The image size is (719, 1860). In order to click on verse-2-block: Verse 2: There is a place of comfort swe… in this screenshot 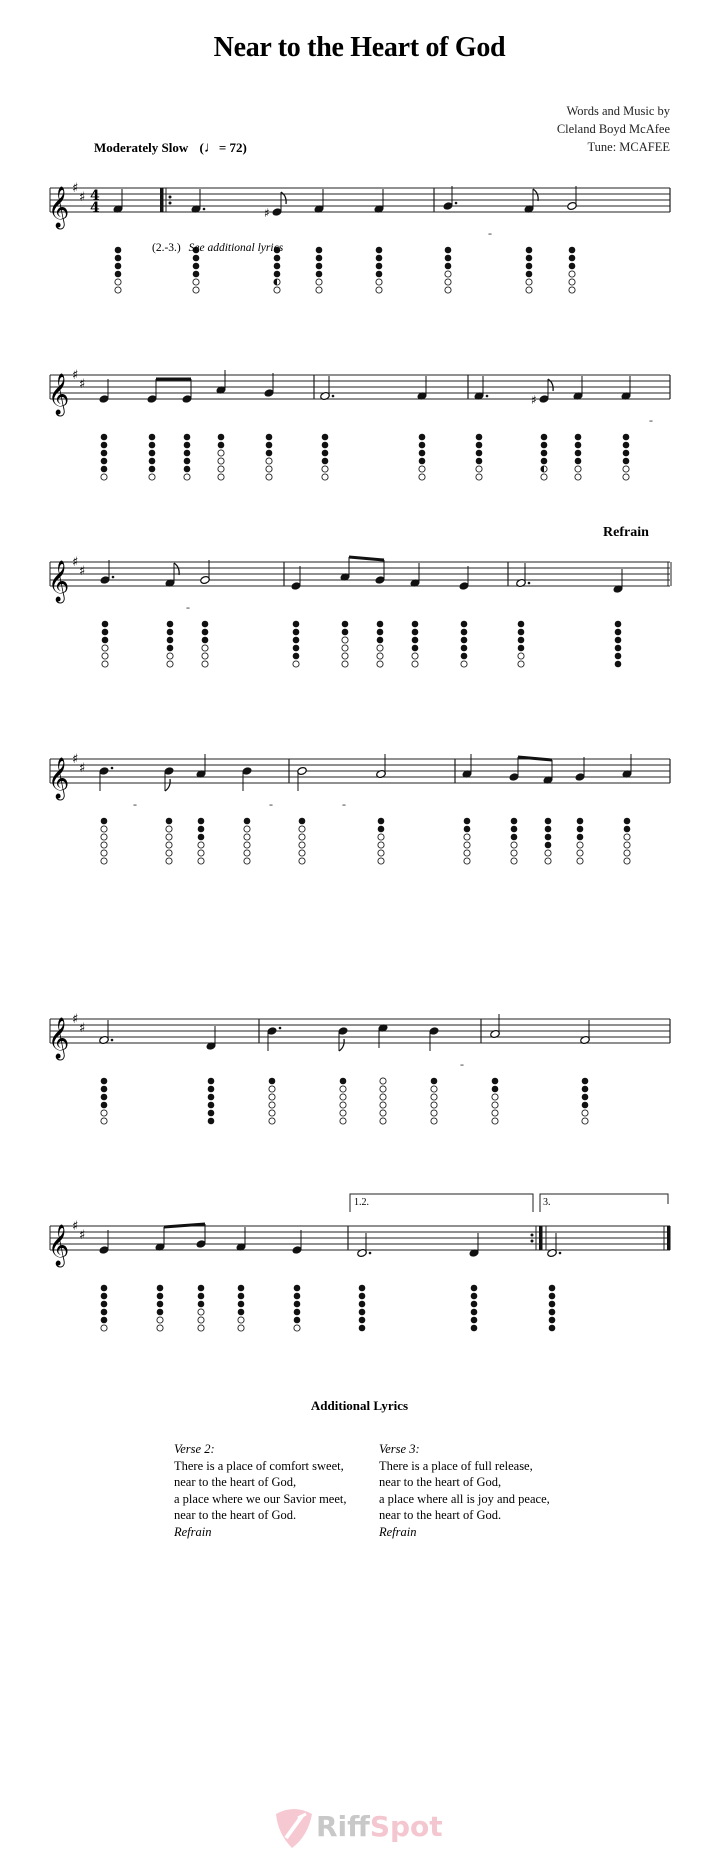, I will do `click(260, 1490)`.